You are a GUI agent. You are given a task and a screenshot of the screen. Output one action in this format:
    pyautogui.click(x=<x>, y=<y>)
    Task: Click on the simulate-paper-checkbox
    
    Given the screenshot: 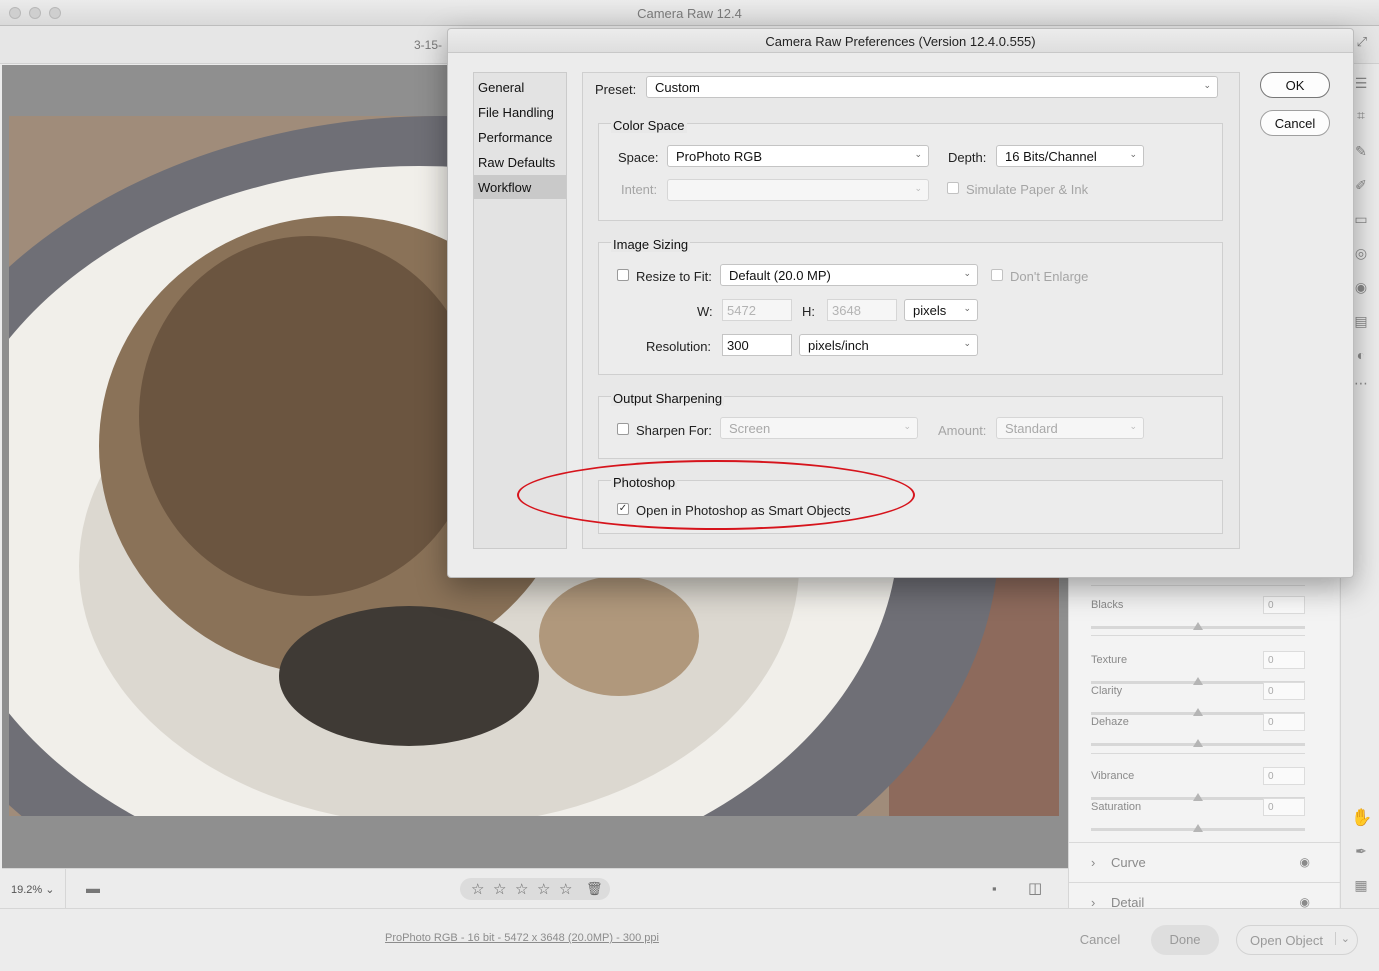 What is the action you would take?
    pyautogui.click(x=953, y=188)
    